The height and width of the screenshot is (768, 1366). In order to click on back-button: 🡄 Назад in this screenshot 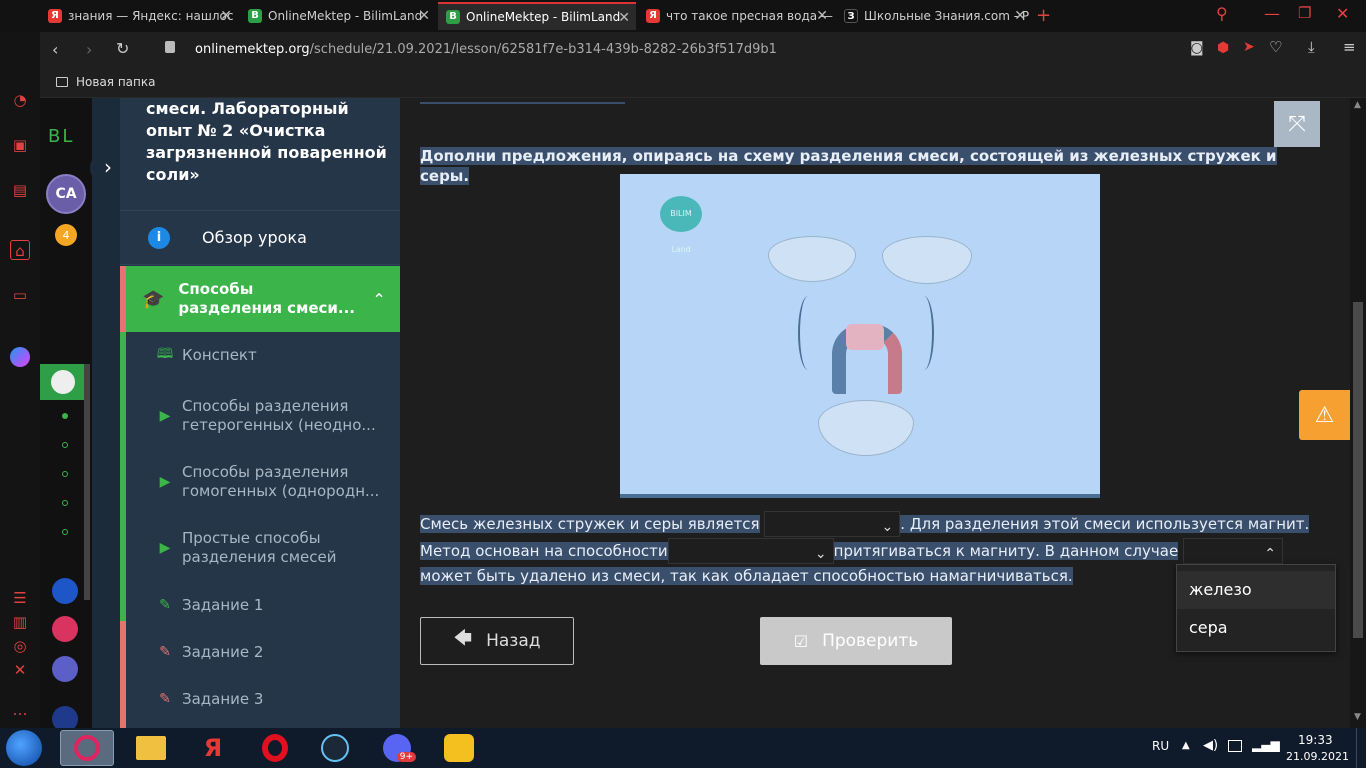, I will do `click(497, 641)`.